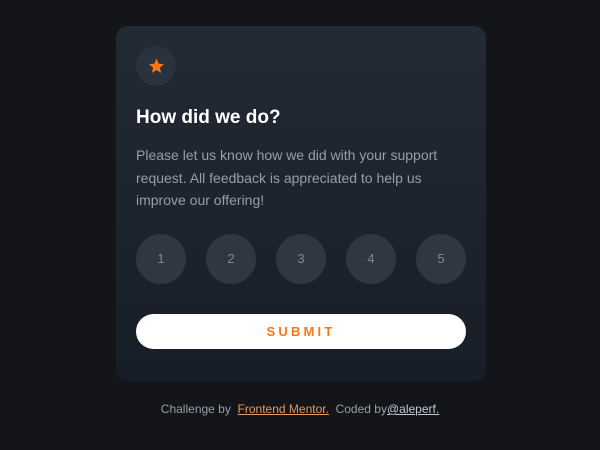 The image size is (600, 450). I want to click on card-title: How did we do?, so click(208, 117).